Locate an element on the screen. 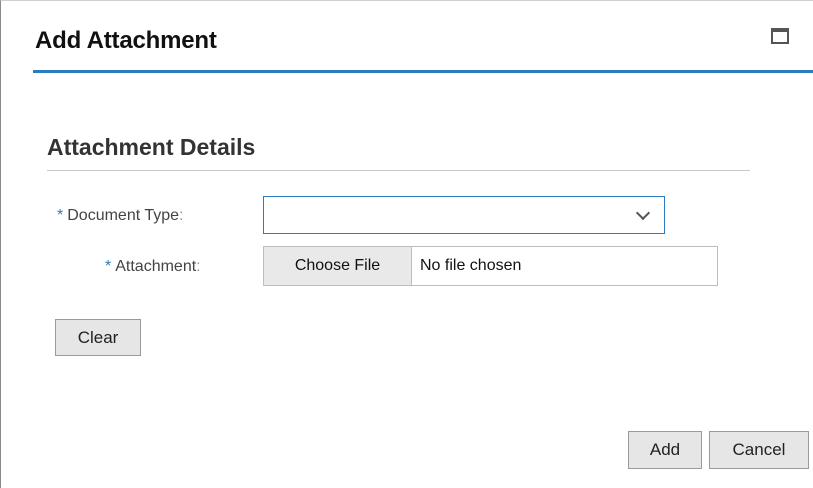 The width and height of the screenshot is (813, 488). document-type-select is located at coordinates (464, 215).